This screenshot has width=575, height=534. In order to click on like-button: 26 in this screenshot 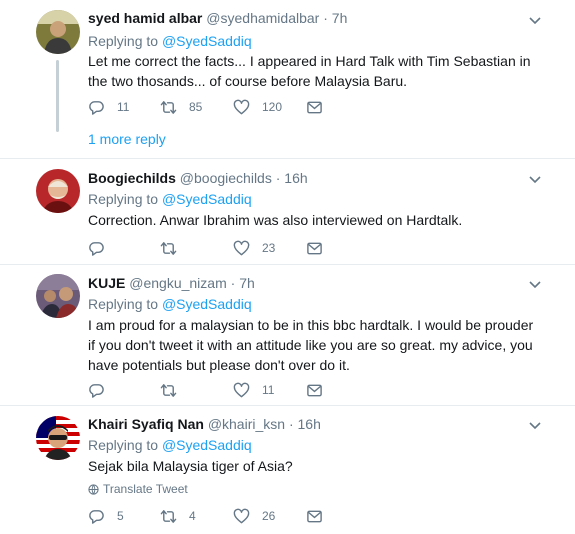, I will do `click(254, 516)`.